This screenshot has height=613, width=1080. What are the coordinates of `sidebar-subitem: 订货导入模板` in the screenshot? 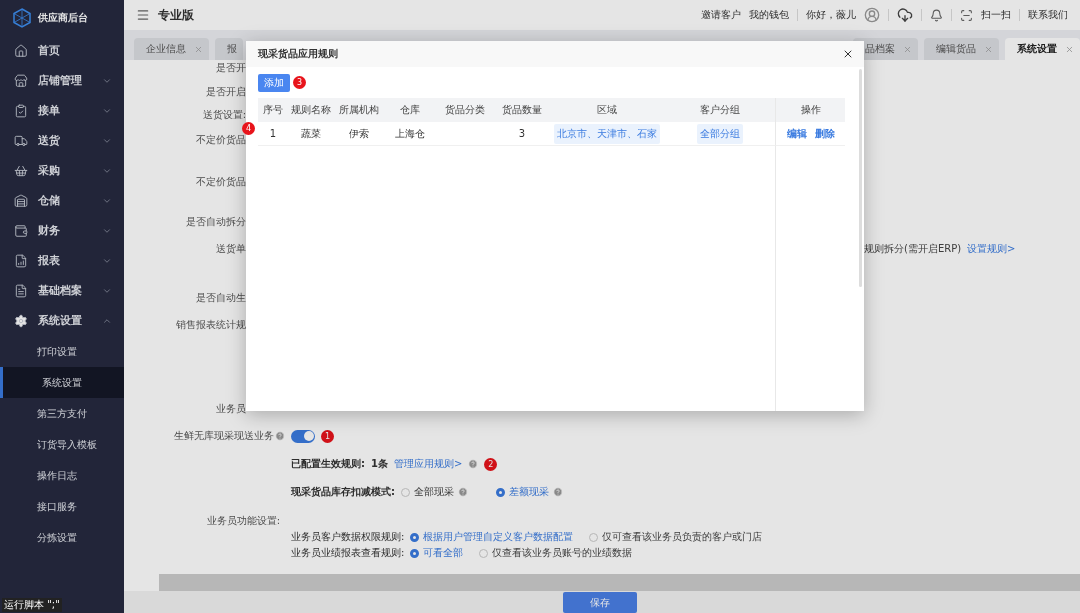 It's located at (62, 444).